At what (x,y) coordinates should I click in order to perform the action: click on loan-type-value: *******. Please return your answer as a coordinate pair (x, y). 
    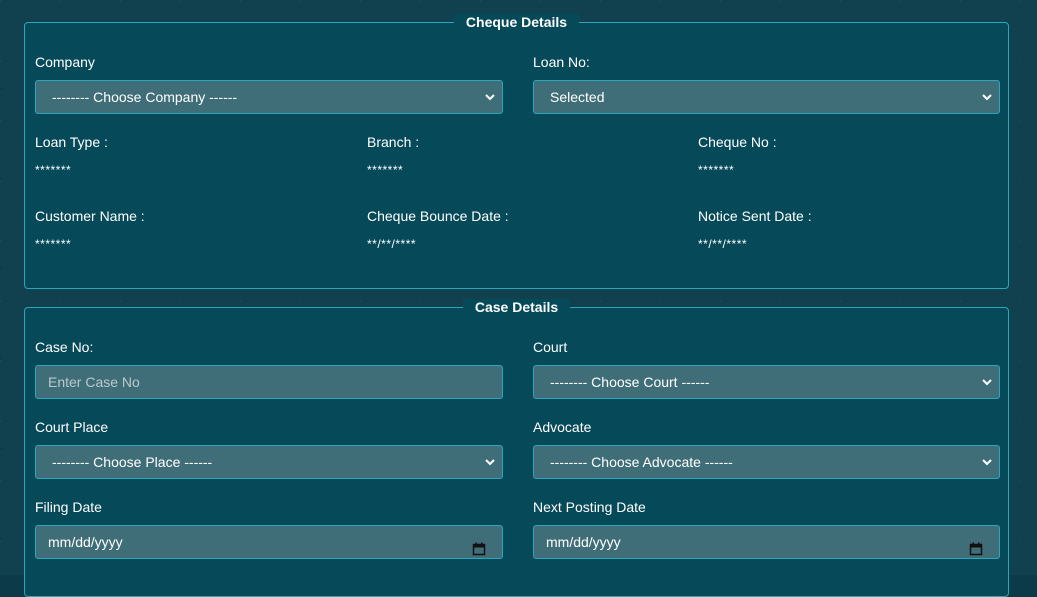
    Looking at the image, I should click on (53, 170).